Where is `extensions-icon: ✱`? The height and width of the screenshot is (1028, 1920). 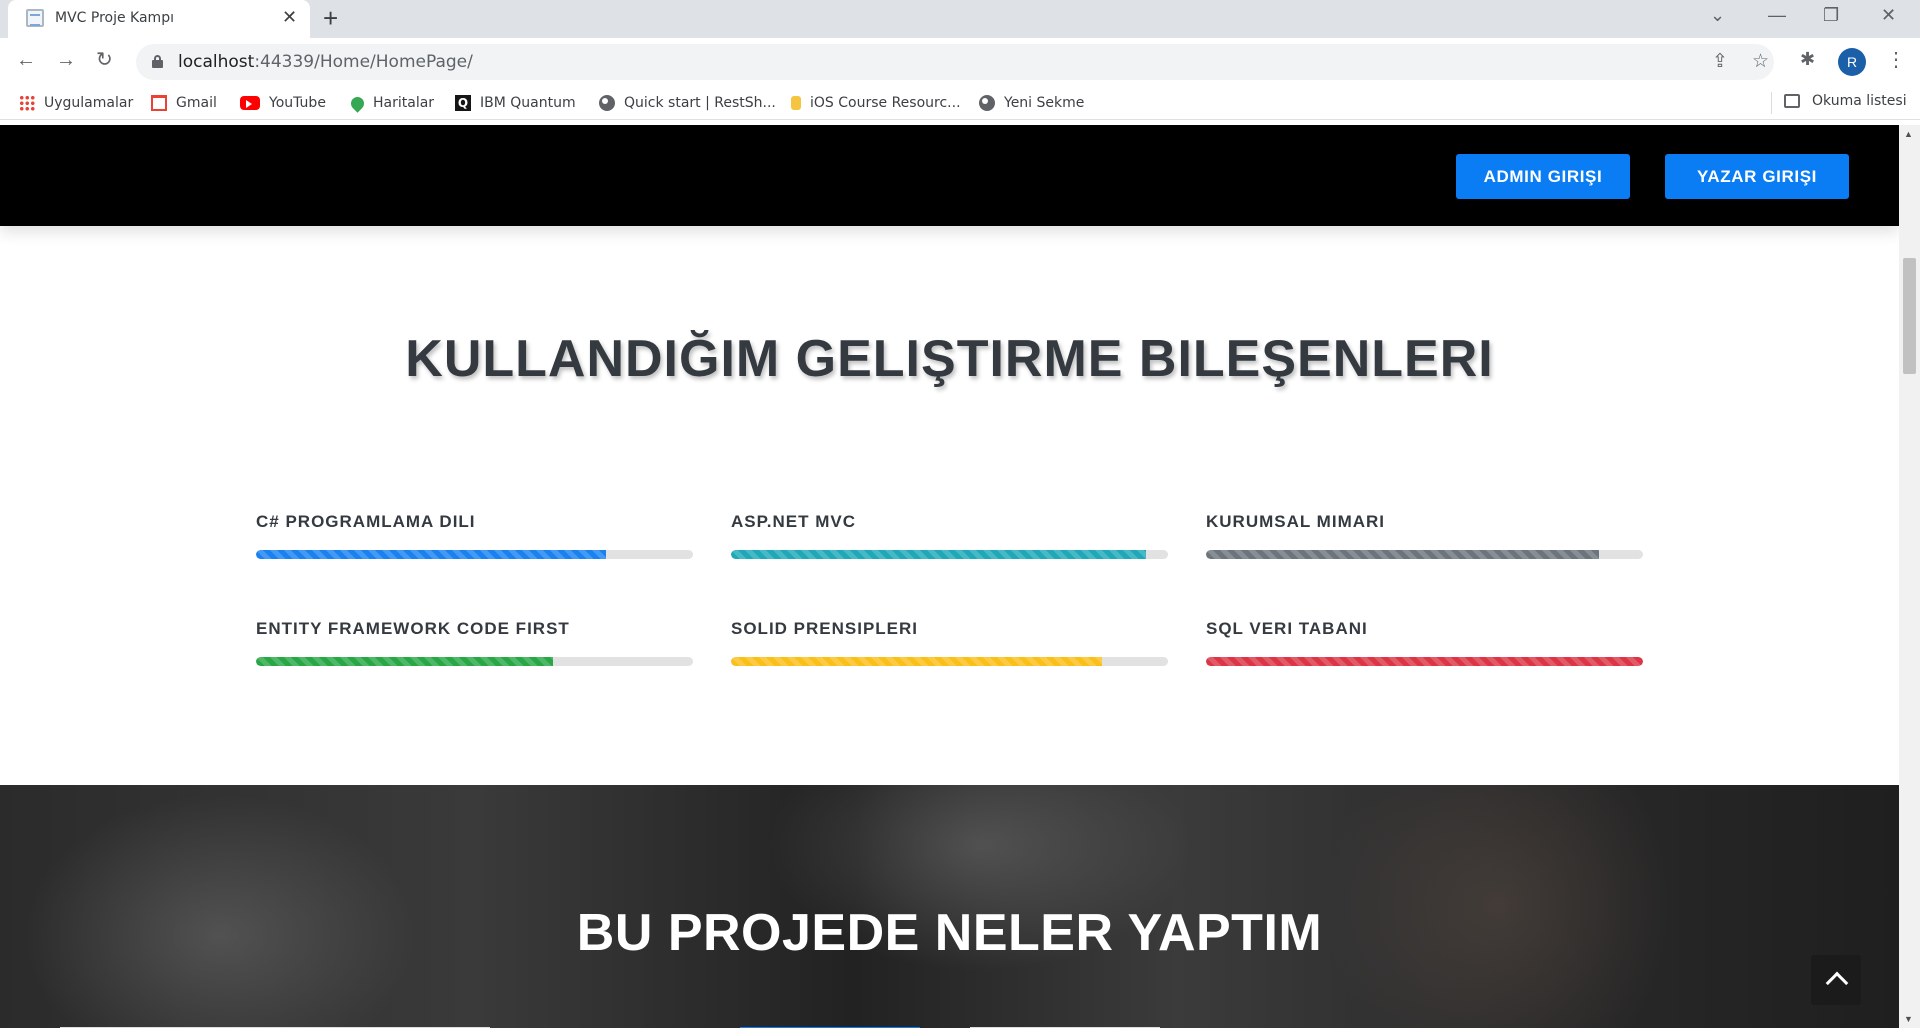 extensions-icon: ✱ is located at coordinates (1807, 59).